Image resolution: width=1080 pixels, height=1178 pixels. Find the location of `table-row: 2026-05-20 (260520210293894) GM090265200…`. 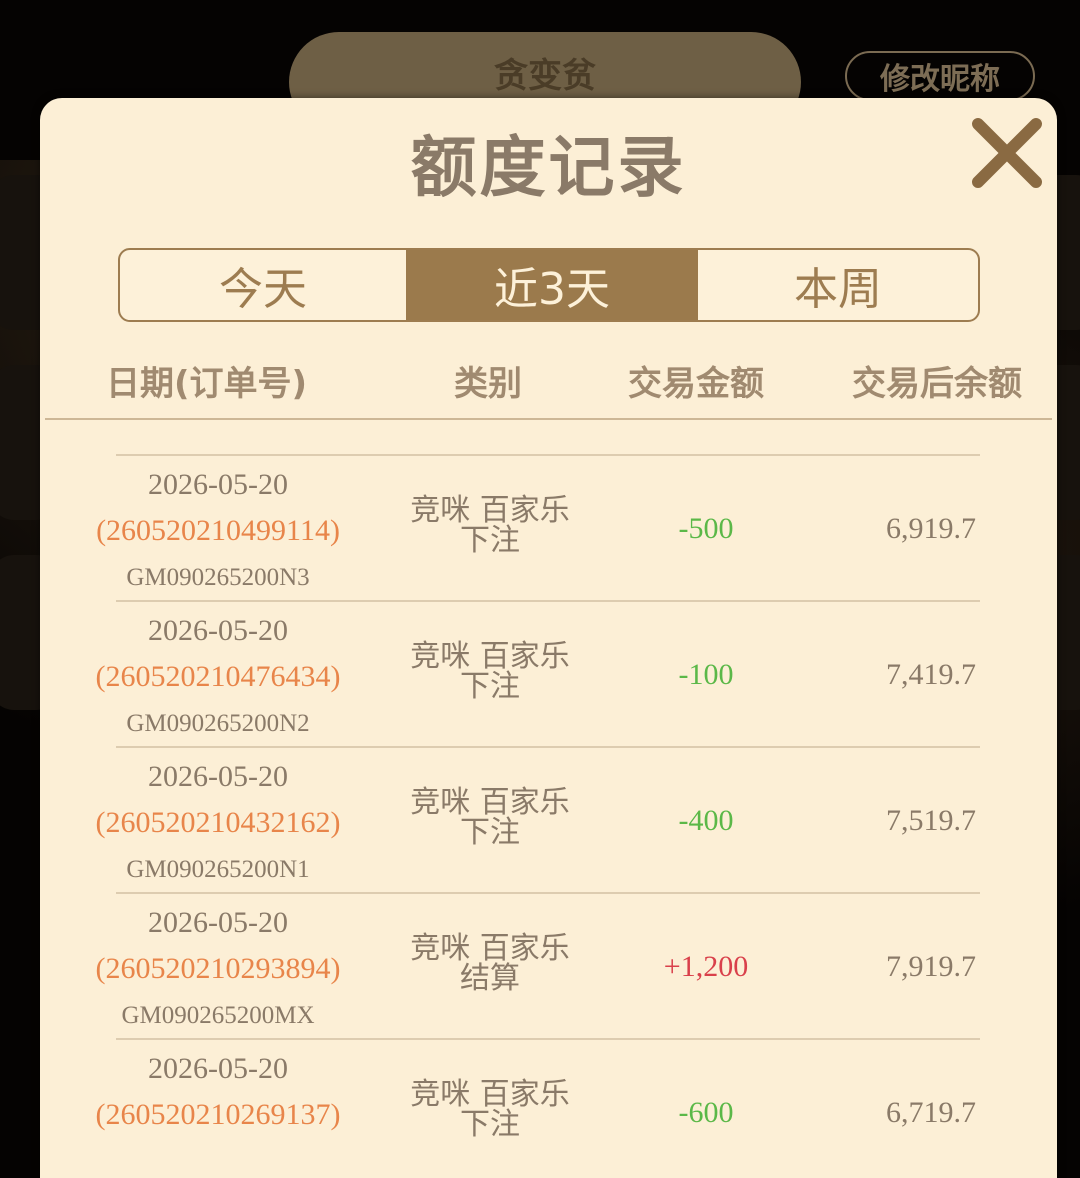

table-row: 2026-05-20 (260520210293894) GM090265200… is located at coordinates (538, 965).